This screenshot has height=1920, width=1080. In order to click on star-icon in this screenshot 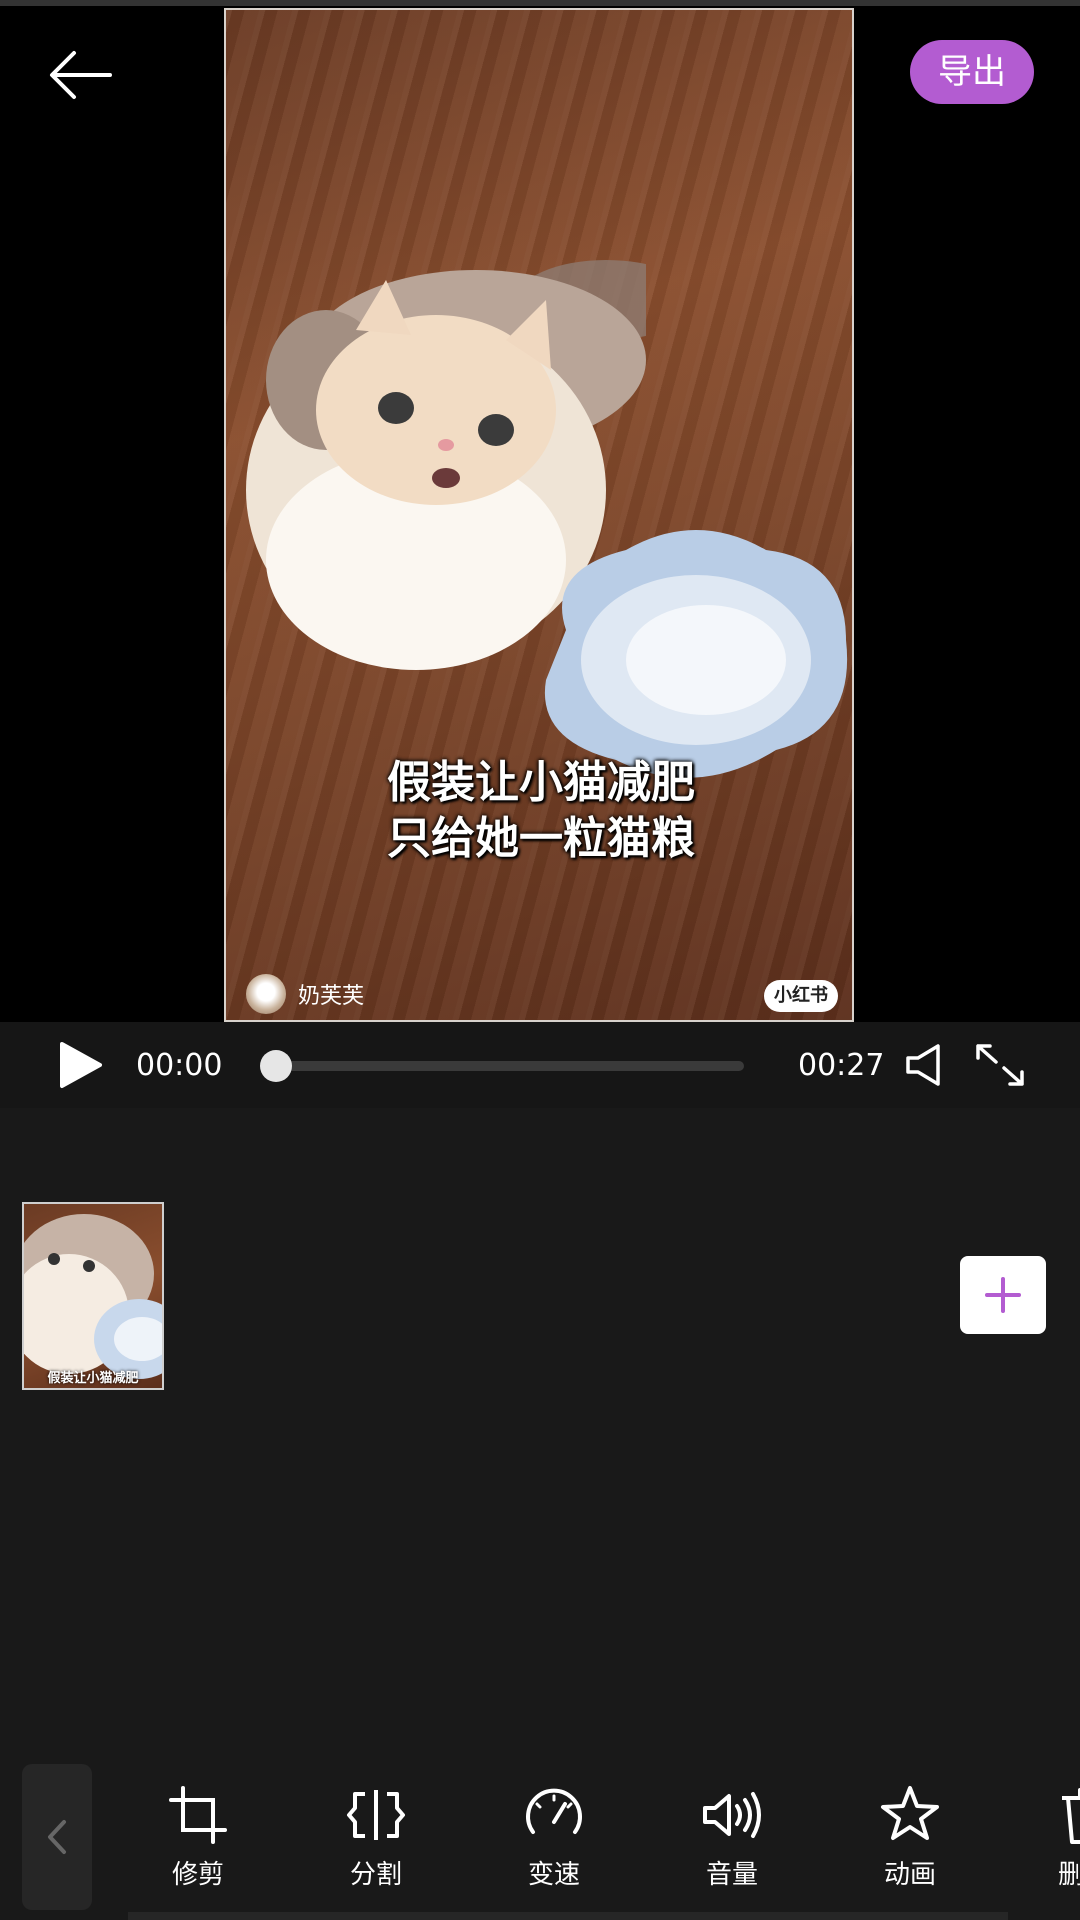, I will do `click(910, 1813)`.